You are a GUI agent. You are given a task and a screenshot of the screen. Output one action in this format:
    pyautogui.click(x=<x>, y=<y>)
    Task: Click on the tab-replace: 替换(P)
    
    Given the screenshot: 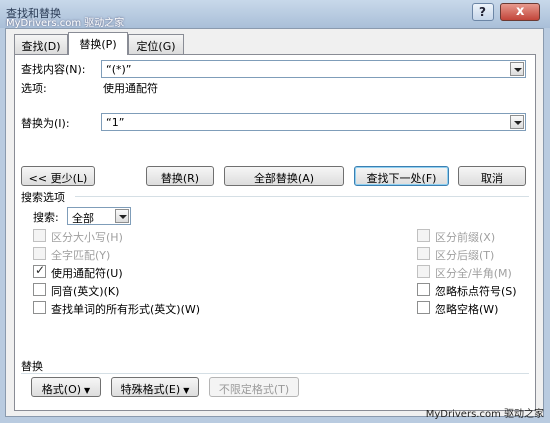 What is the action you would take?
    pyautogui.click(x=98, y=43)
    